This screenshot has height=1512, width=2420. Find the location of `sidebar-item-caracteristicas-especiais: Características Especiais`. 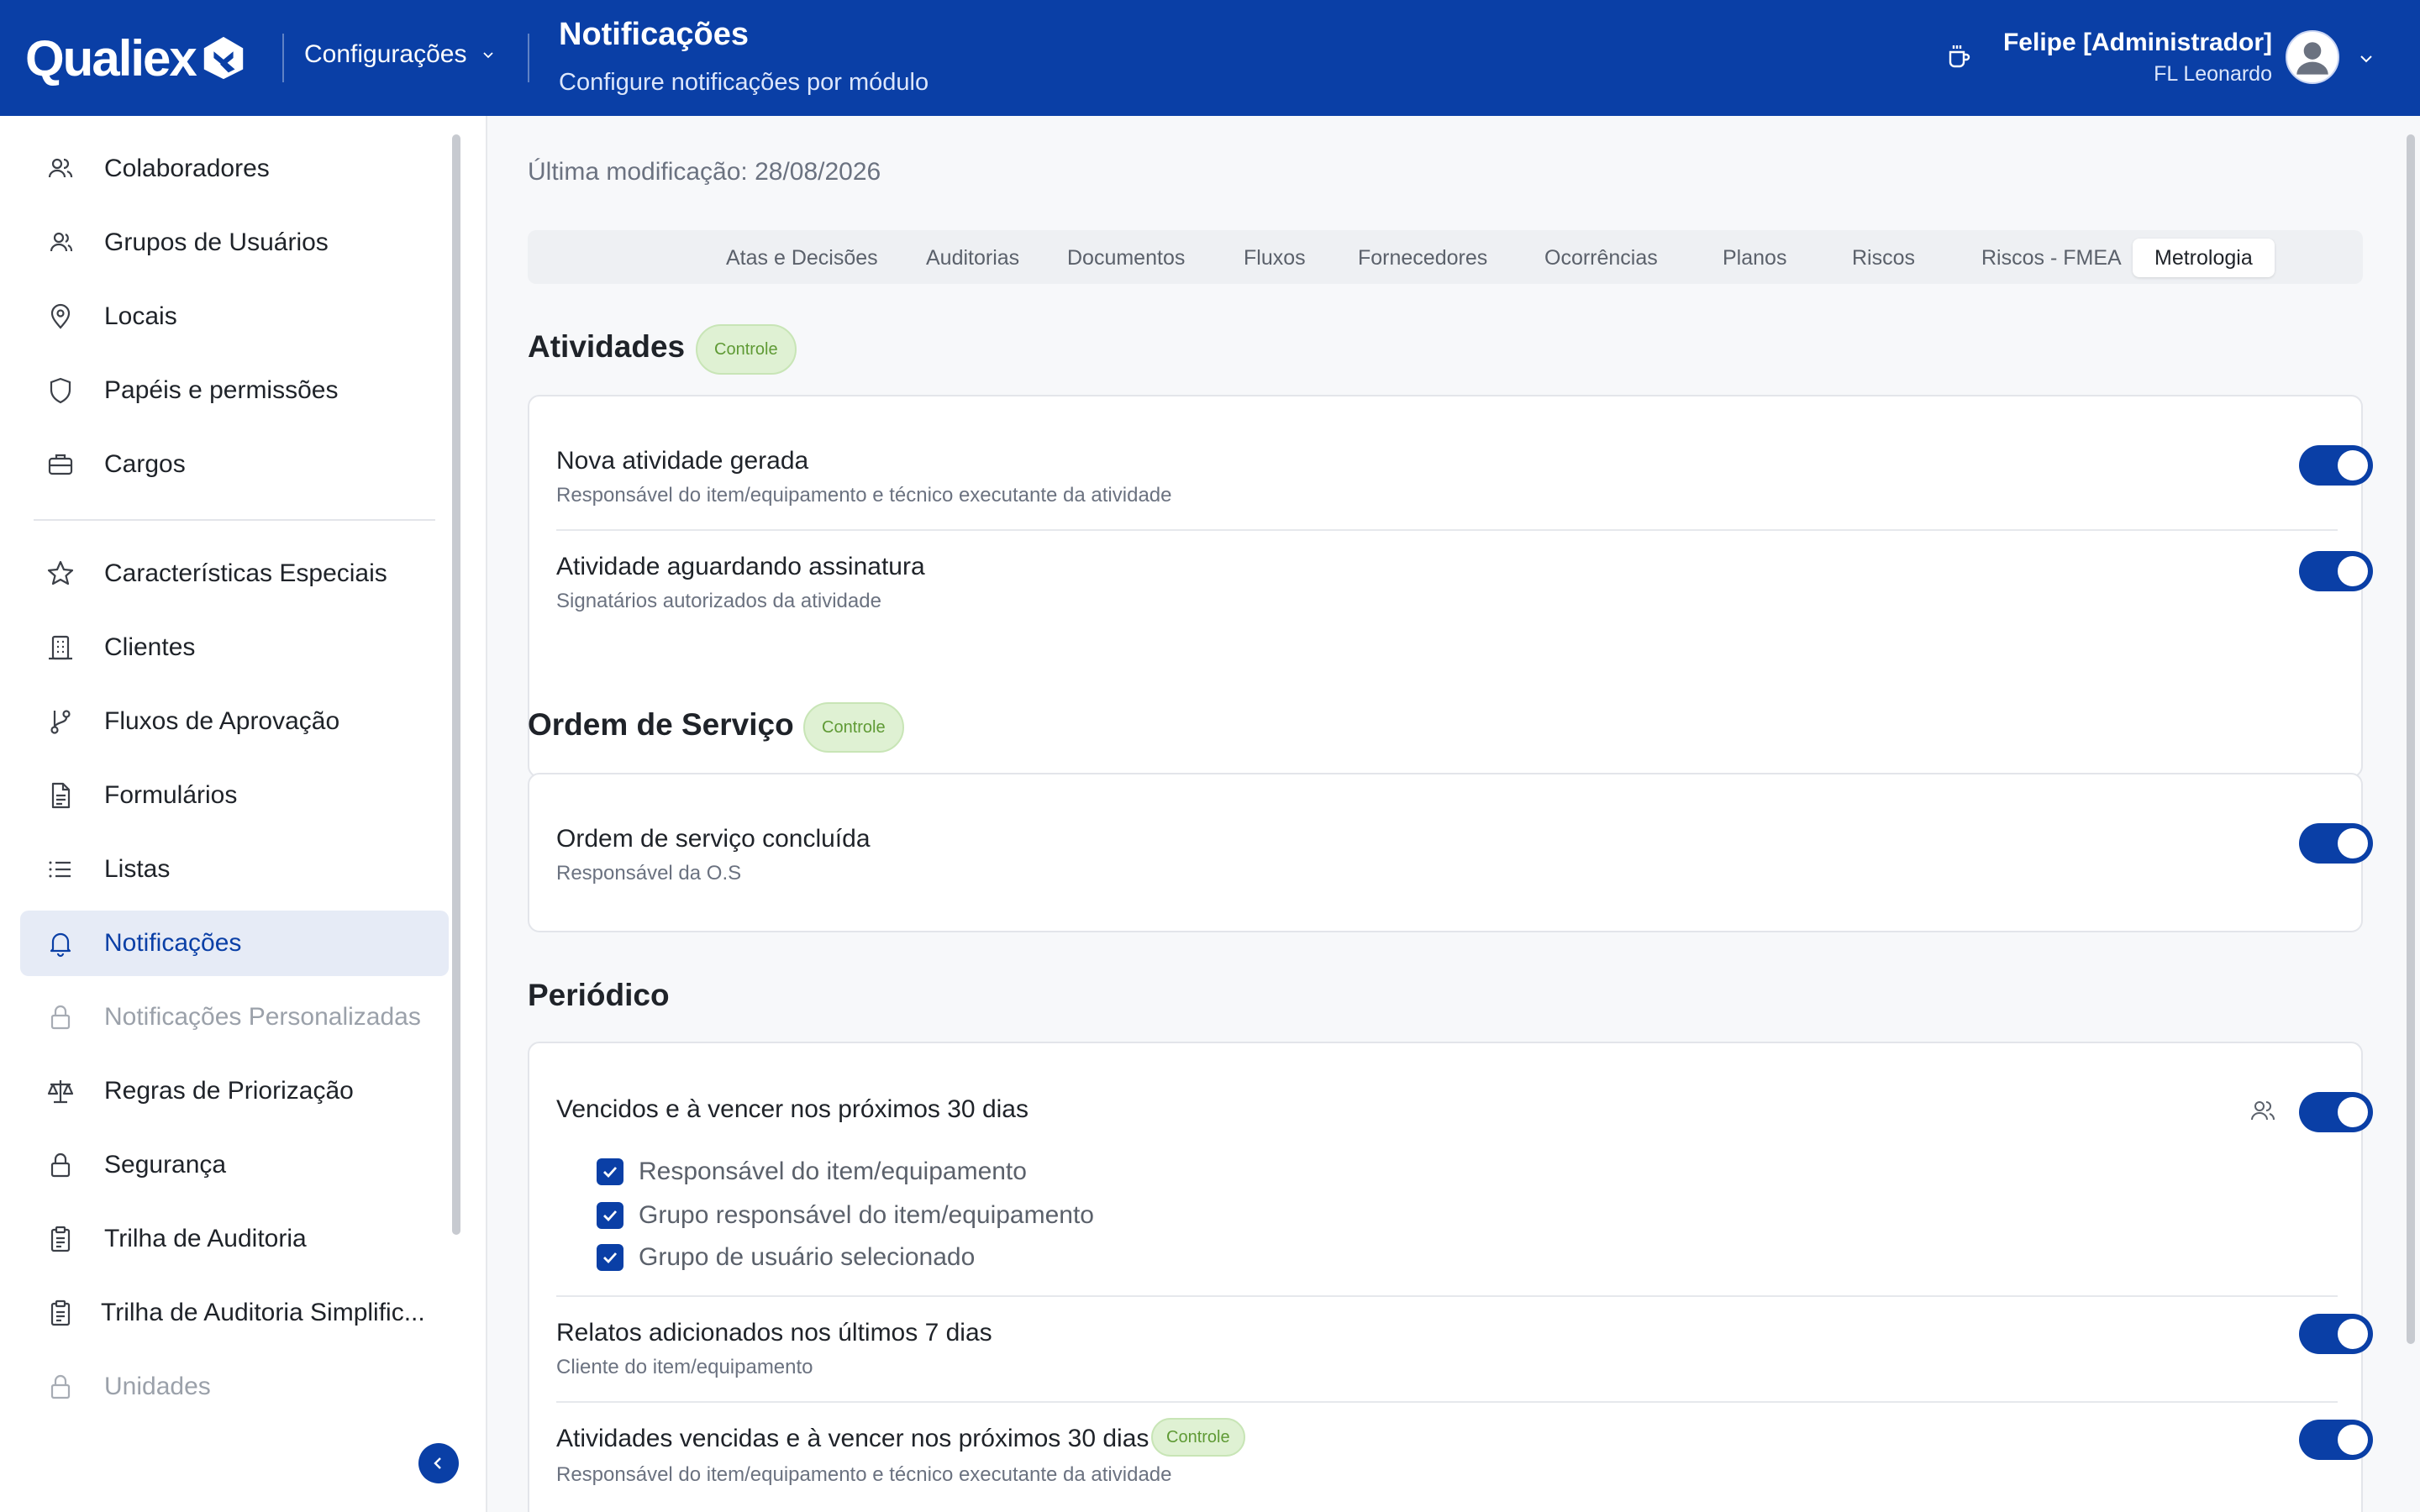

sidebar-item-caracteristicas-especiais: Características Especiais is located at coordinates (234, 573).